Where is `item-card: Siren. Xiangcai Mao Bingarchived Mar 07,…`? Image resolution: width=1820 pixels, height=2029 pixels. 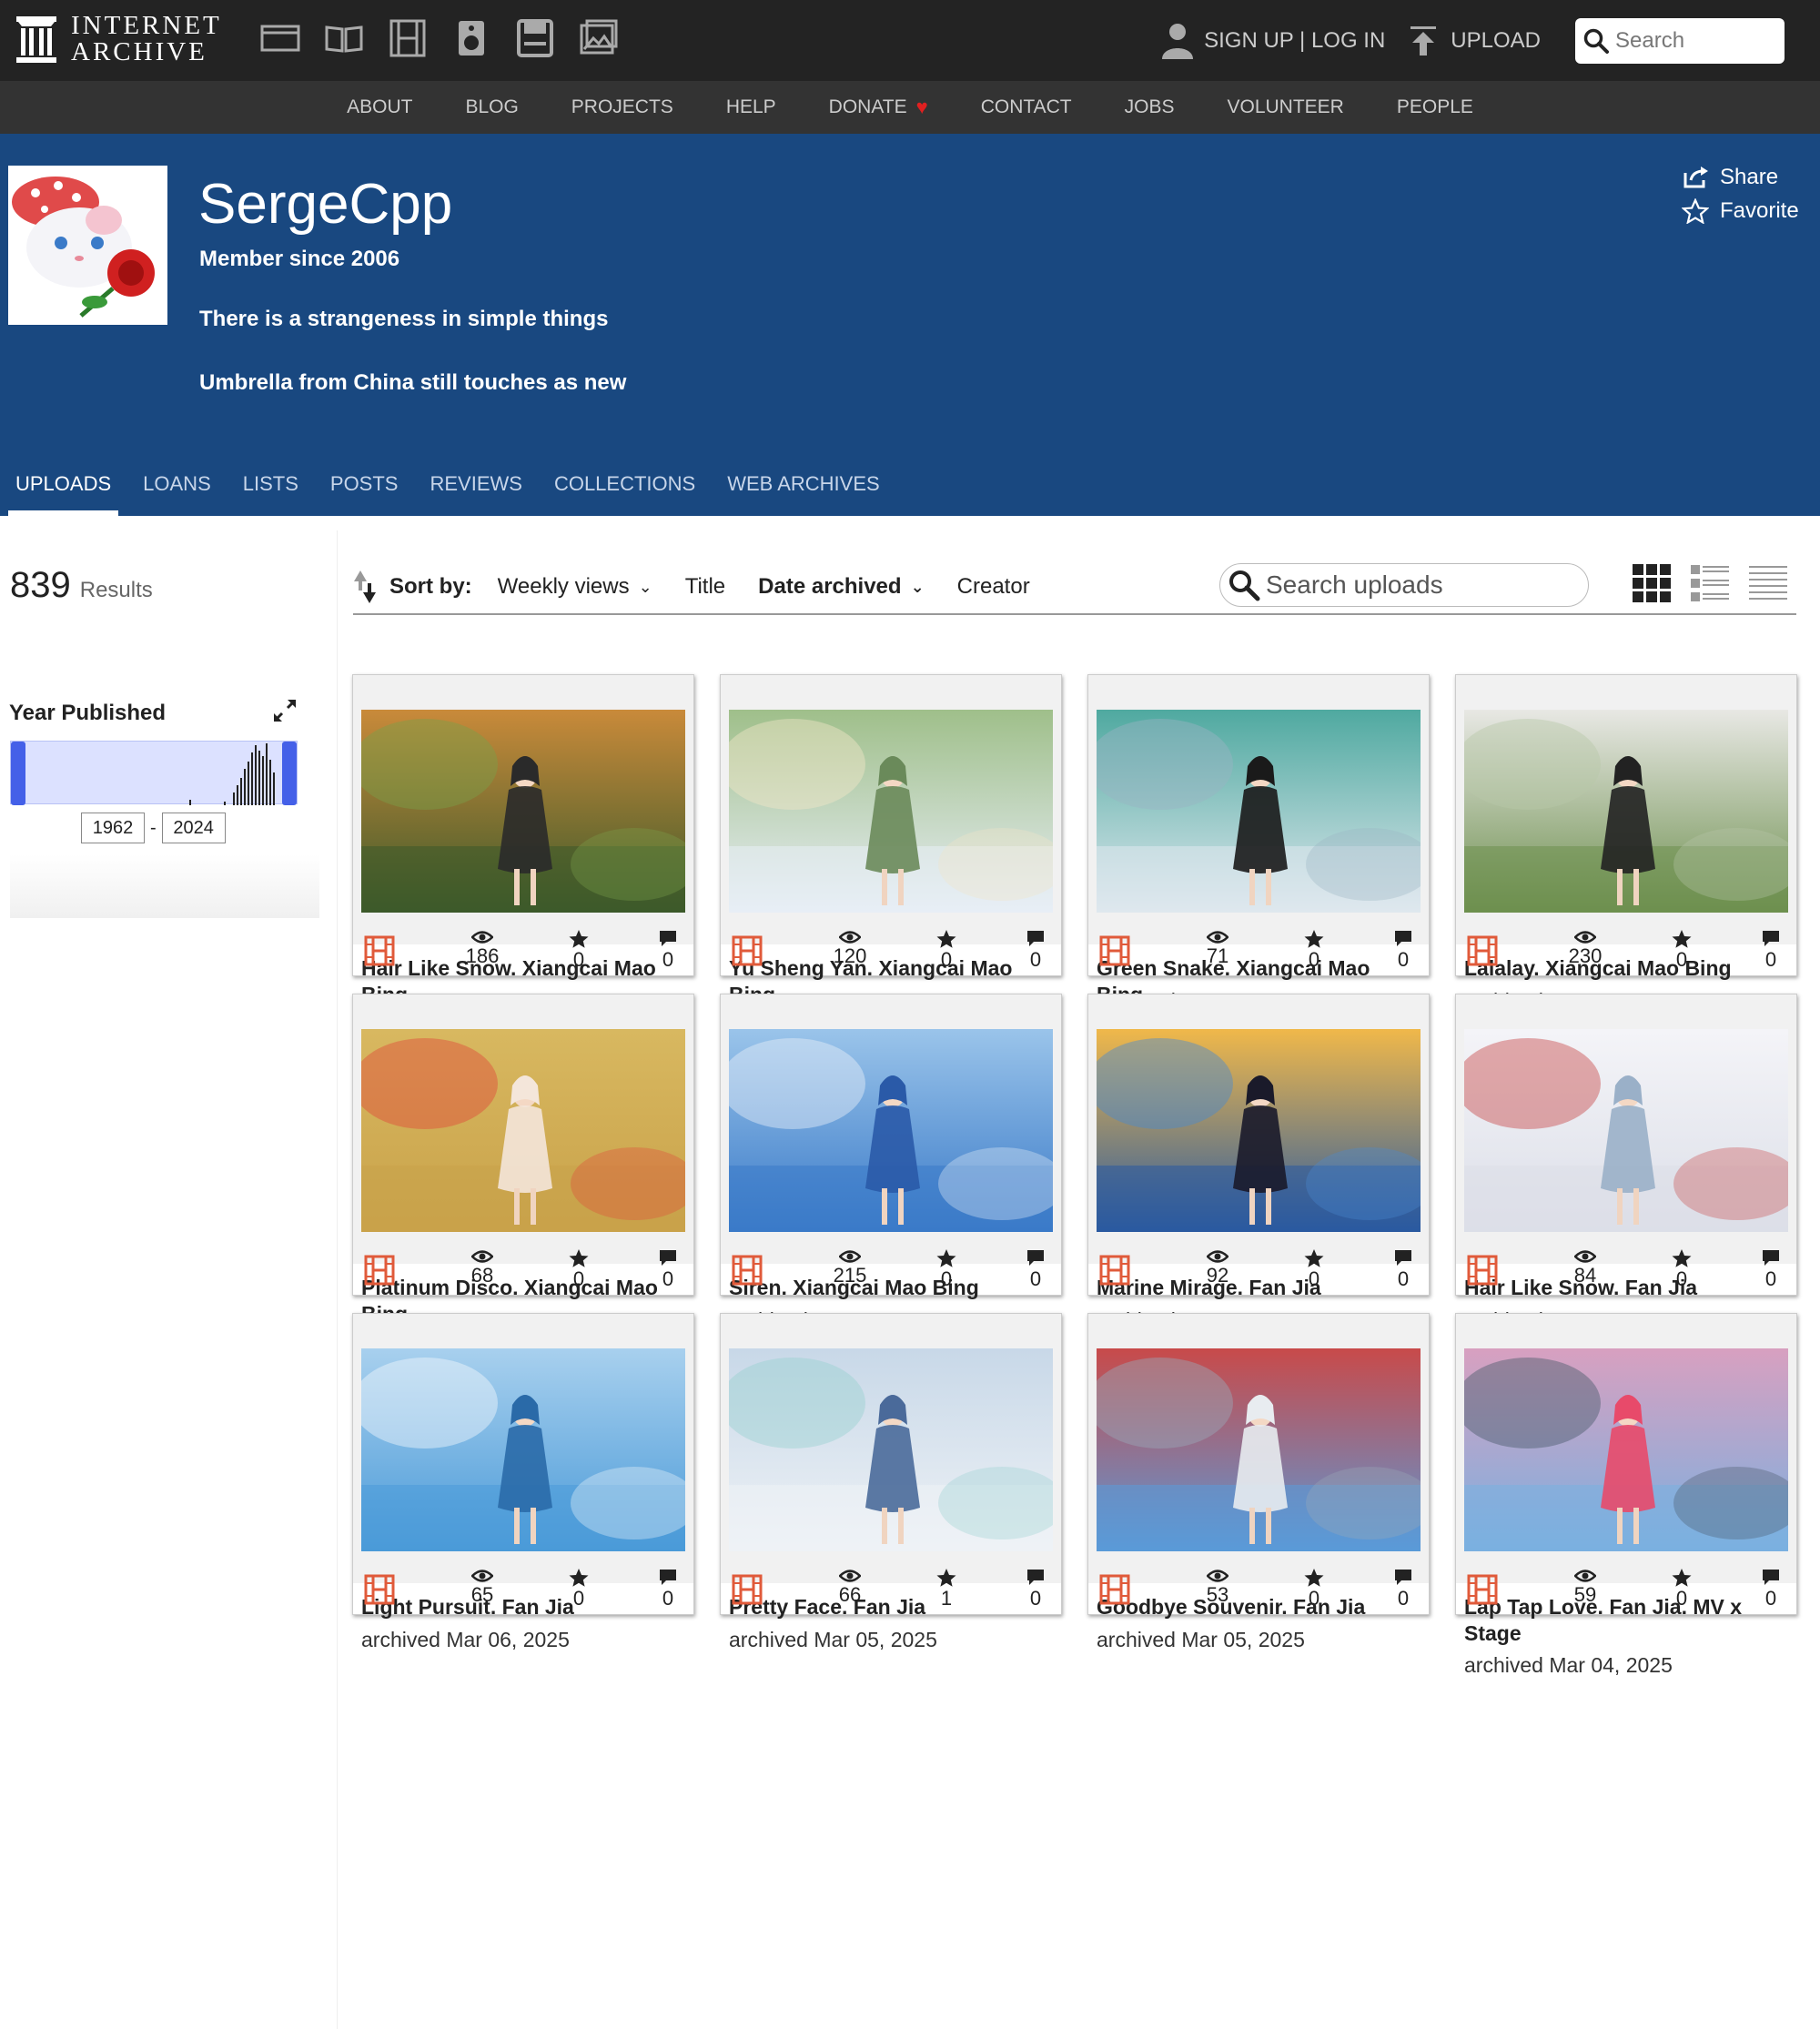 item-card: Siren. Xiangcai Mao Bingarchived Mar 07,… is located at coordinates (891, 1163).